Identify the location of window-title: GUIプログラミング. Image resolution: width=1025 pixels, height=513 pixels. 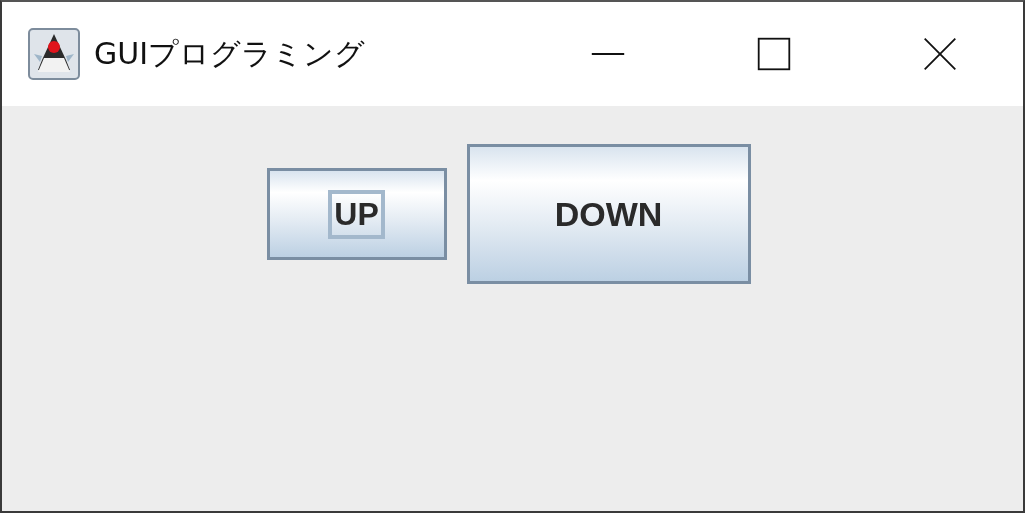
(230, 53).